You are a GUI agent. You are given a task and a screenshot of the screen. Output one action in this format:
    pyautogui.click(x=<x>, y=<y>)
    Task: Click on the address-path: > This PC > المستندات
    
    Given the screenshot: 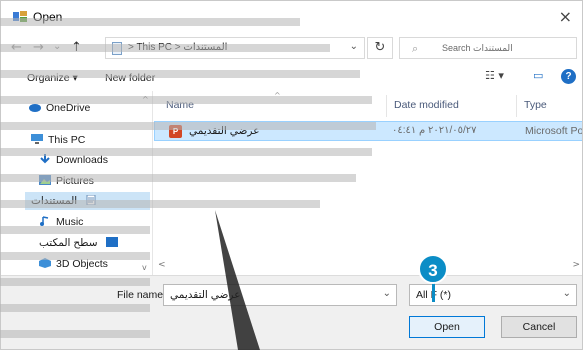 What is the action you would take?
    pyautogui.click(x=178, y=47)
    